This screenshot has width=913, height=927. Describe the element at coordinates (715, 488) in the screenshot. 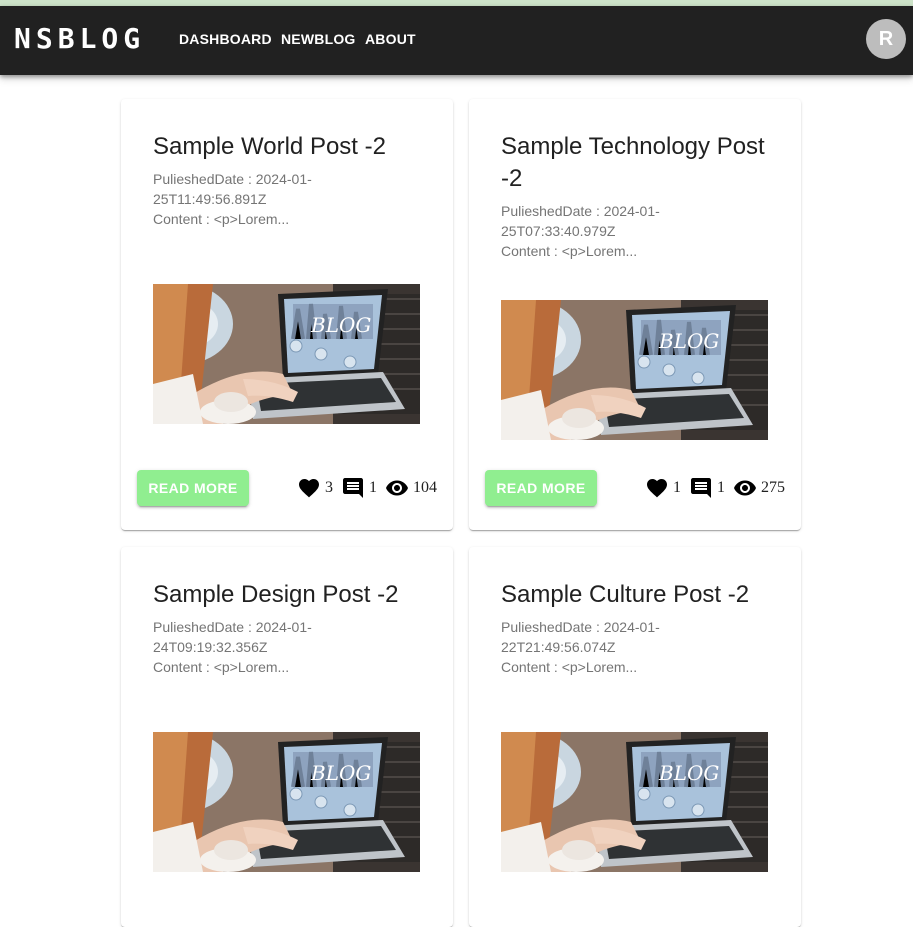

I see `post-stats: 1 1 275` at that location.